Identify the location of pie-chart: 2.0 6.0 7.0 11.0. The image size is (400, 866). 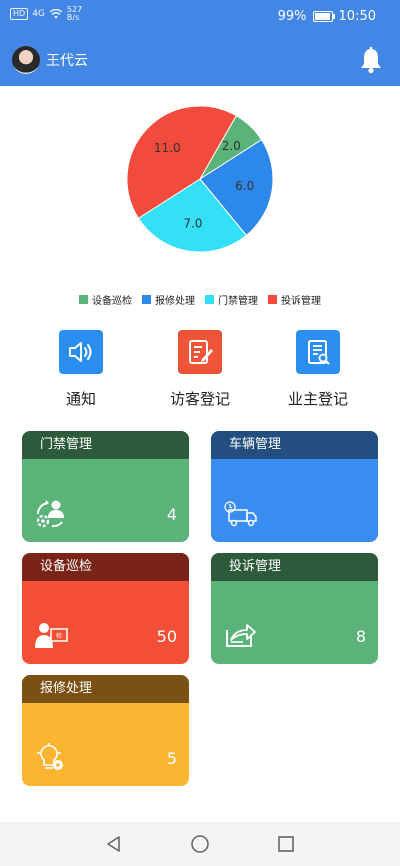
(200, 179).